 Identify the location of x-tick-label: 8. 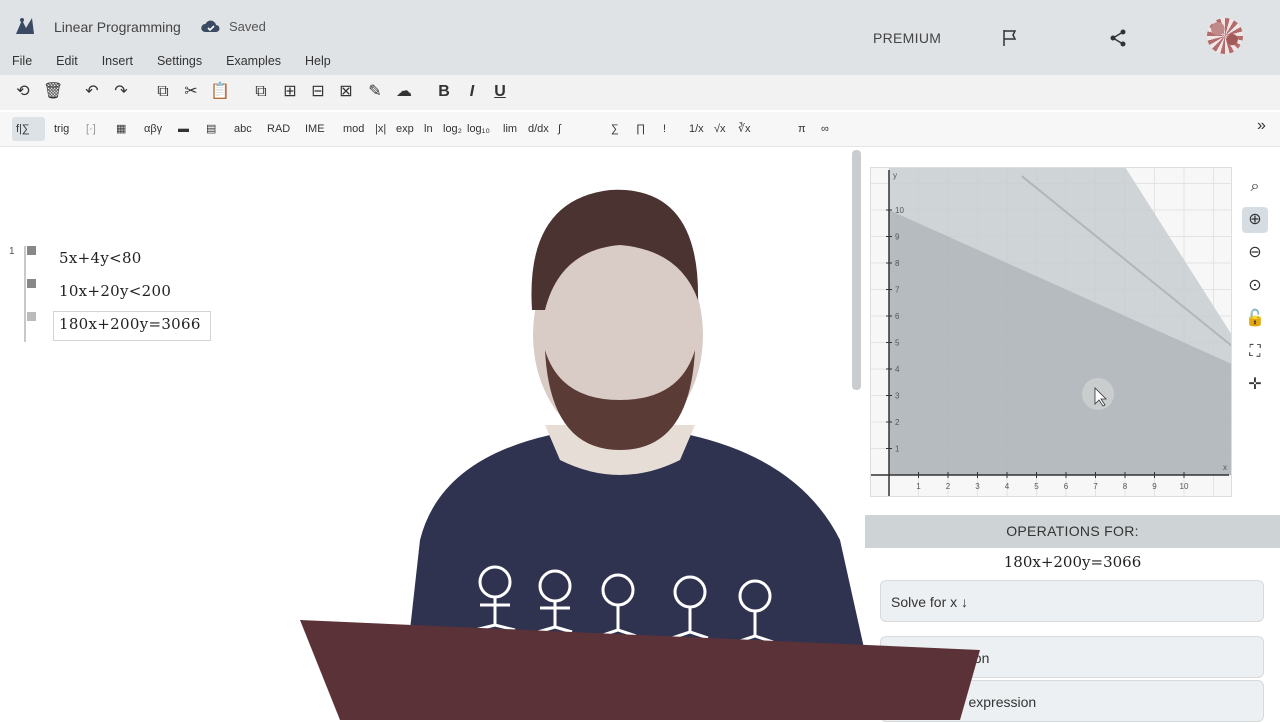
(1125, 486).